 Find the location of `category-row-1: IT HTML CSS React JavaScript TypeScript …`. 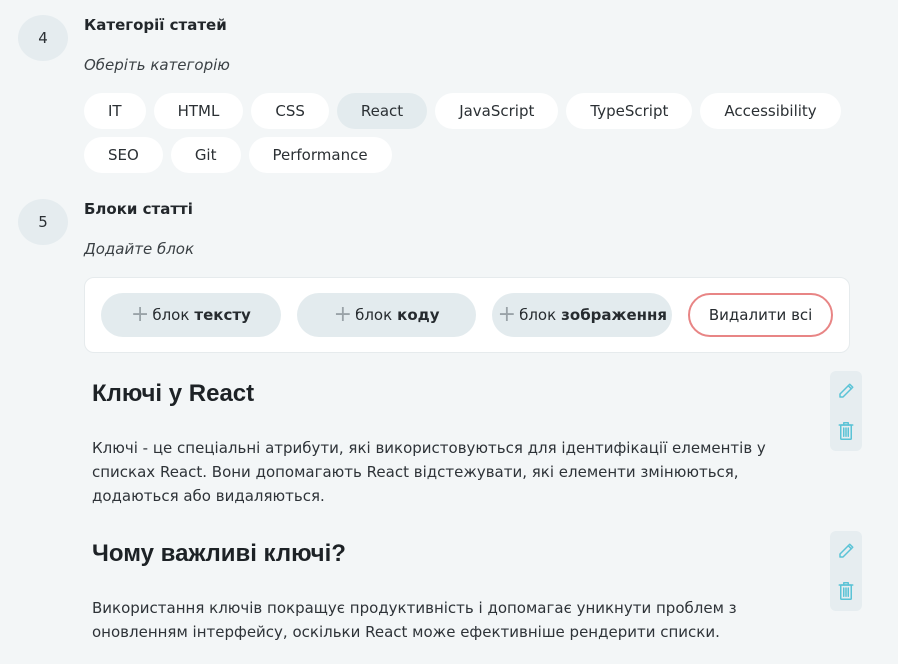

category-row-1: IT HTML CSS React JavaScript TypeScript … is located at coordinates (462, 111).